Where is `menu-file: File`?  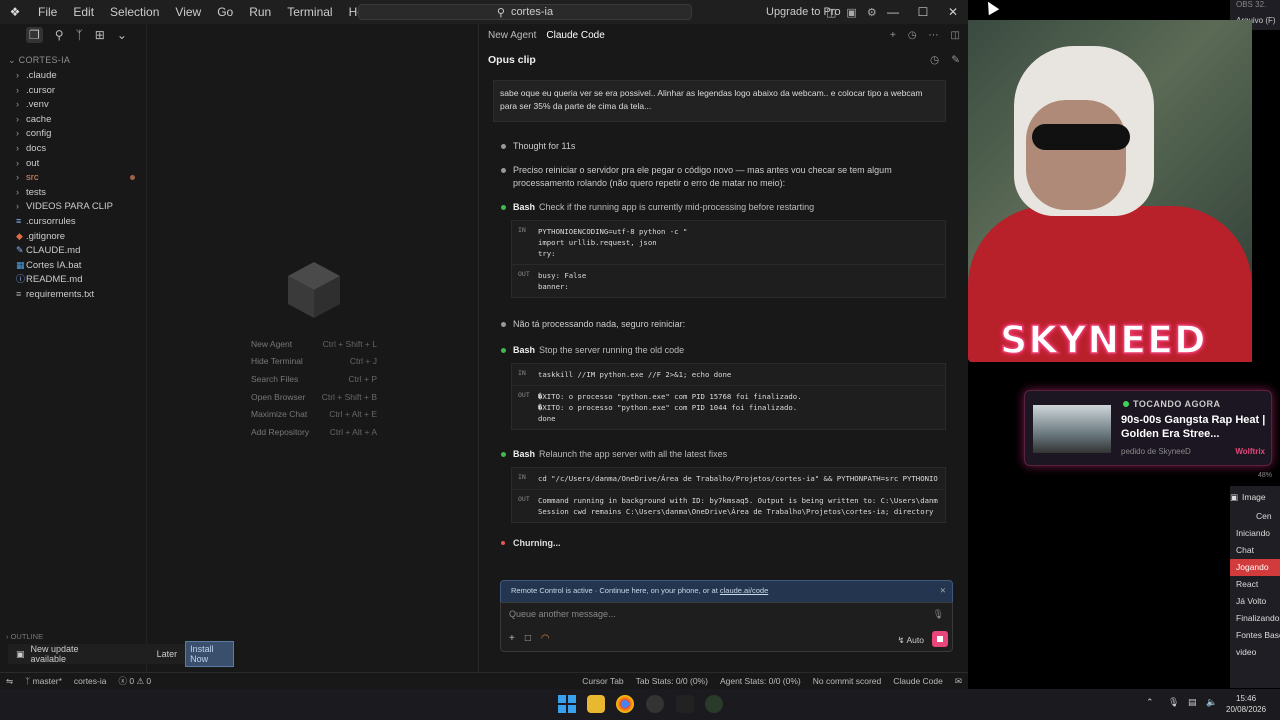 menu-file: File is located at coordinates (47, 12).